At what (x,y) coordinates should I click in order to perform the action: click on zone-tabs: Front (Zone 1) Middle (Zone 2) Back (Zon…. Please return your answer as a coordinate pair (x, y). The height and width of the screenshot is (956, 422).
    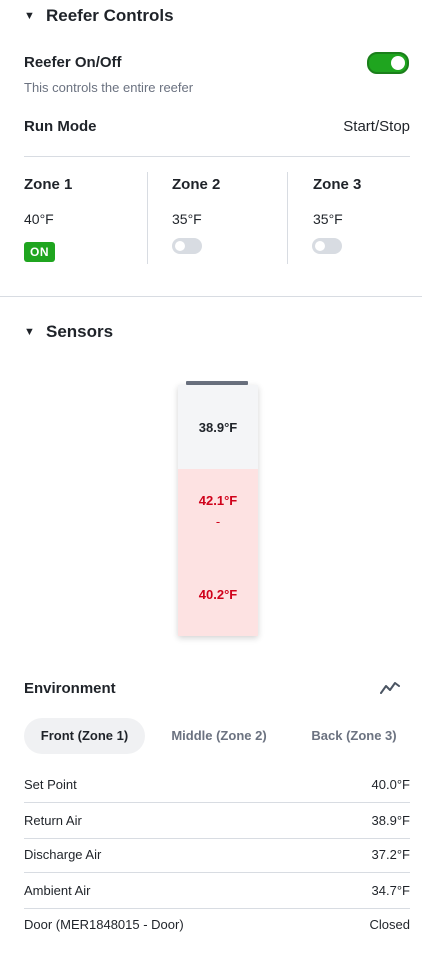
    Looking at the image, I should click on (217, 736).